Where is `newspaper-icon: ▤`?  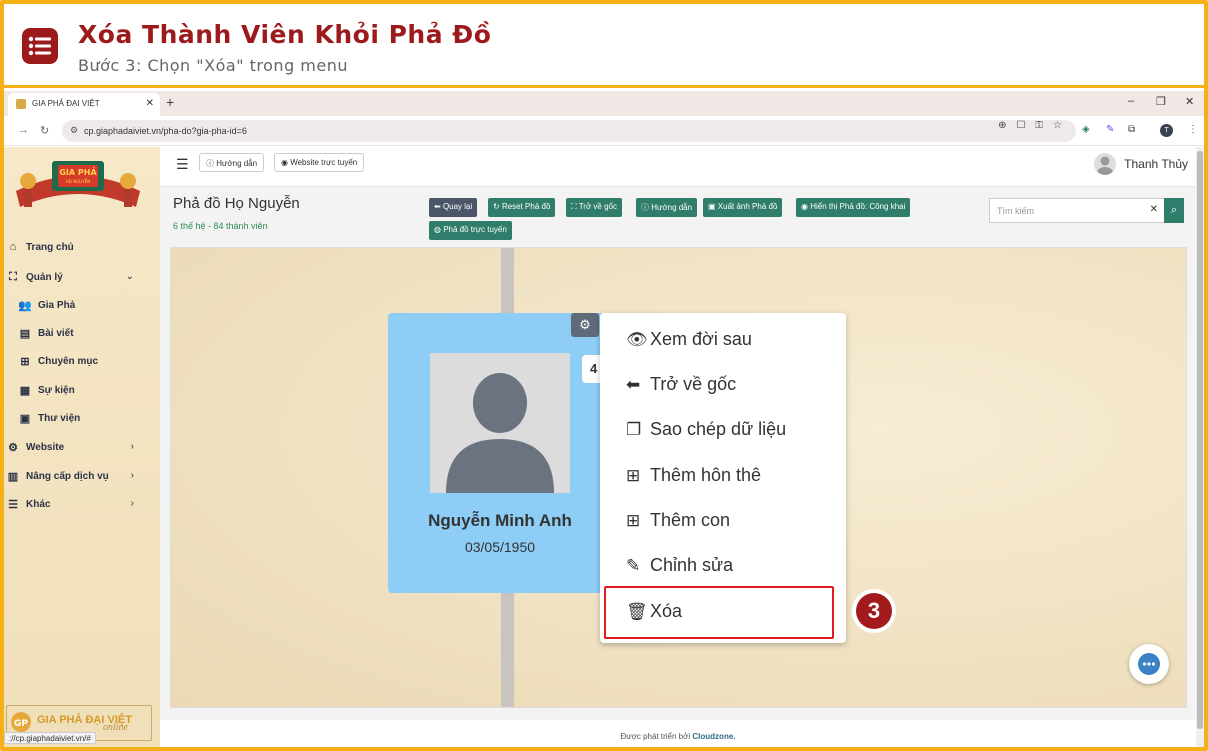 newspaper-icon: ▤ is located at coordinates (25, 334).